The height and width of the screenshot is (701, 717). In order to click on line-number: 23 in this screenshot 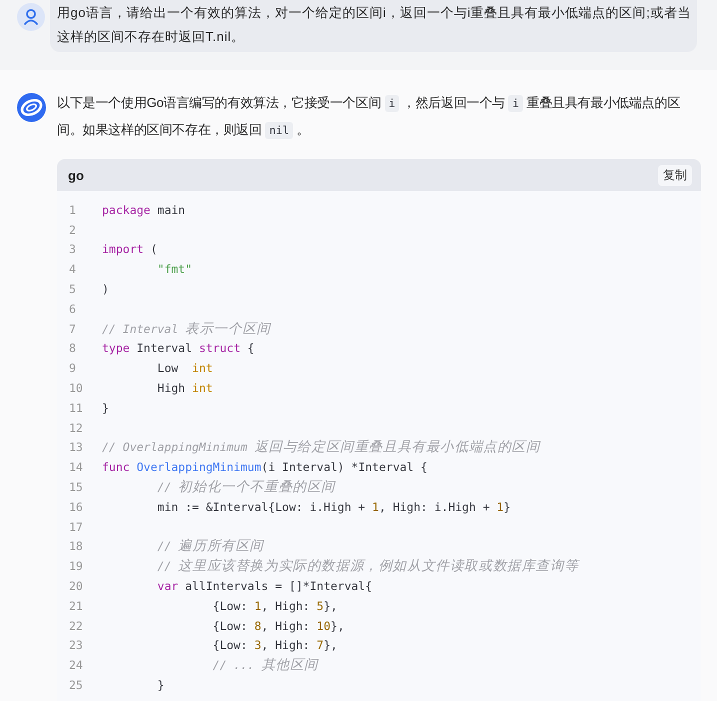, I will do `click(76, 645)`.